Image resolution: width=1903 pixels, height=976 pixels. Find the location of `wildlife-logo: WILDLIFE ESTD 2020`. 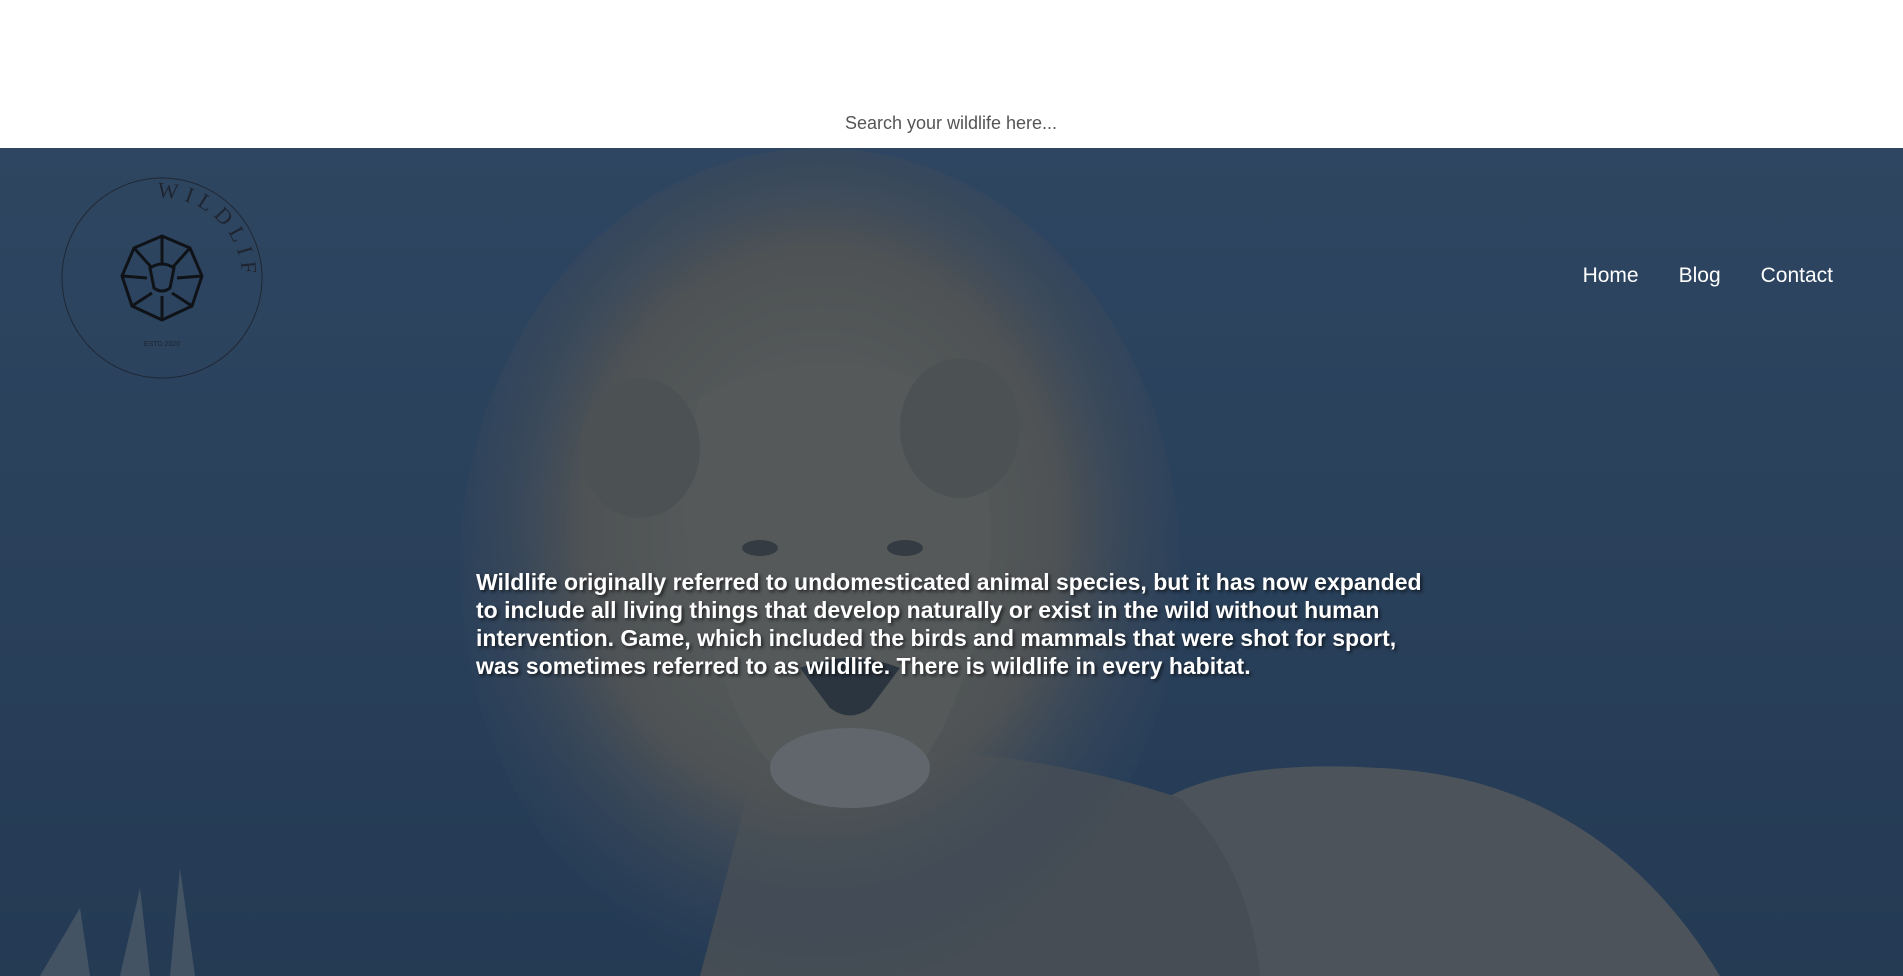

wildlife-logo: WILDLIFE ESTD 2020 is located at coordinates (162, 278).